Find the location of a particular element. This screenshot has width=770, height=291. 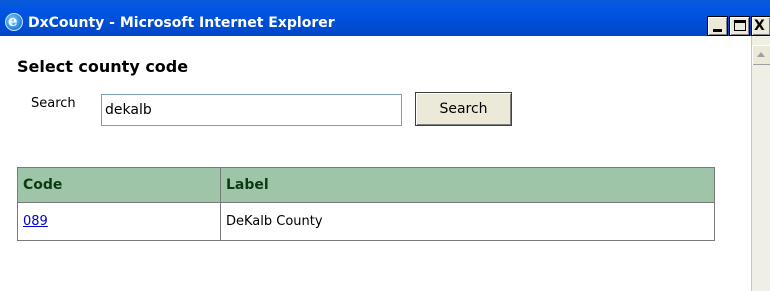

close-icon: X is located at coordinates (759, 26).